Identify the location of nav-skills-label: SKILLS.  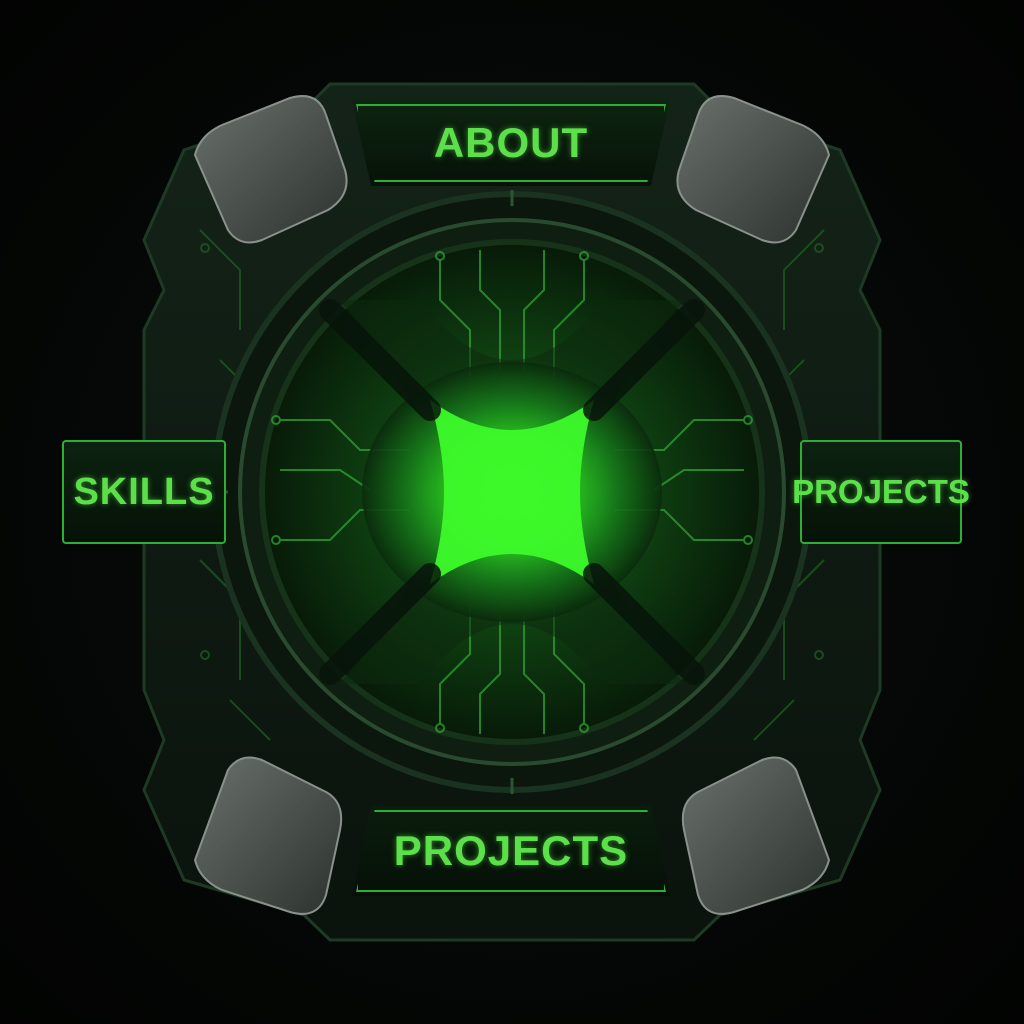
(144, 491).